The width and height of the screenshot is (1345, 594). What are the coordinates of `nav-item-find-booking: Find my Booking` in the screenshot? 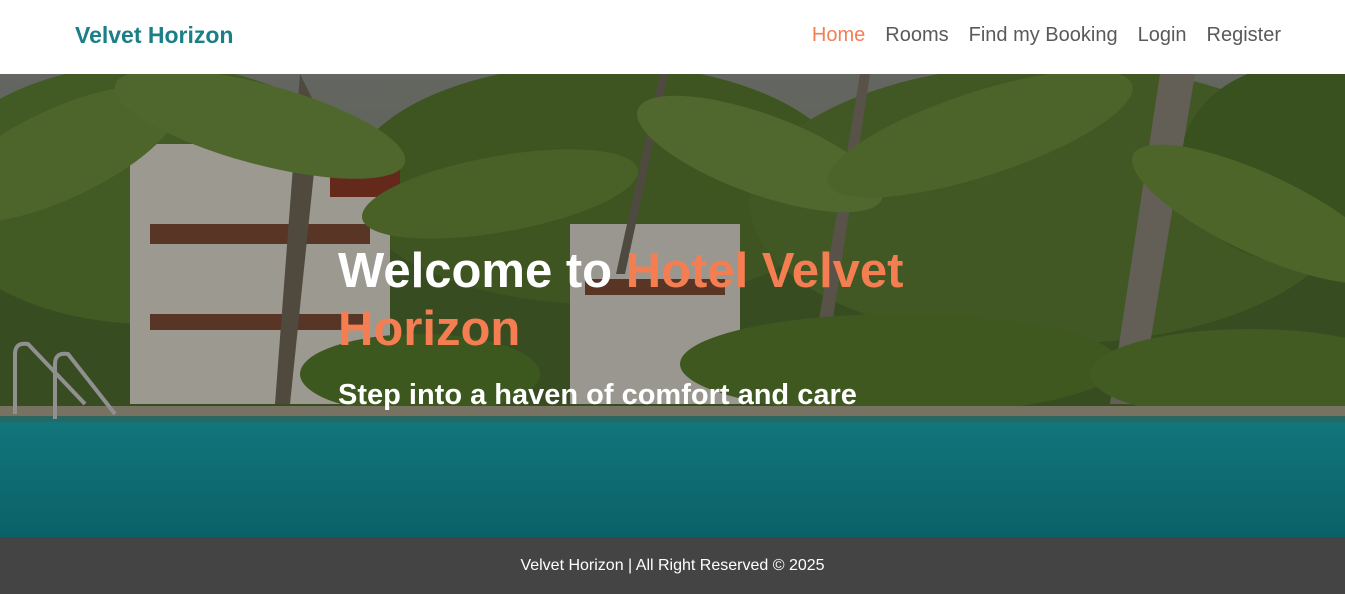 It's located at (1033, 35).